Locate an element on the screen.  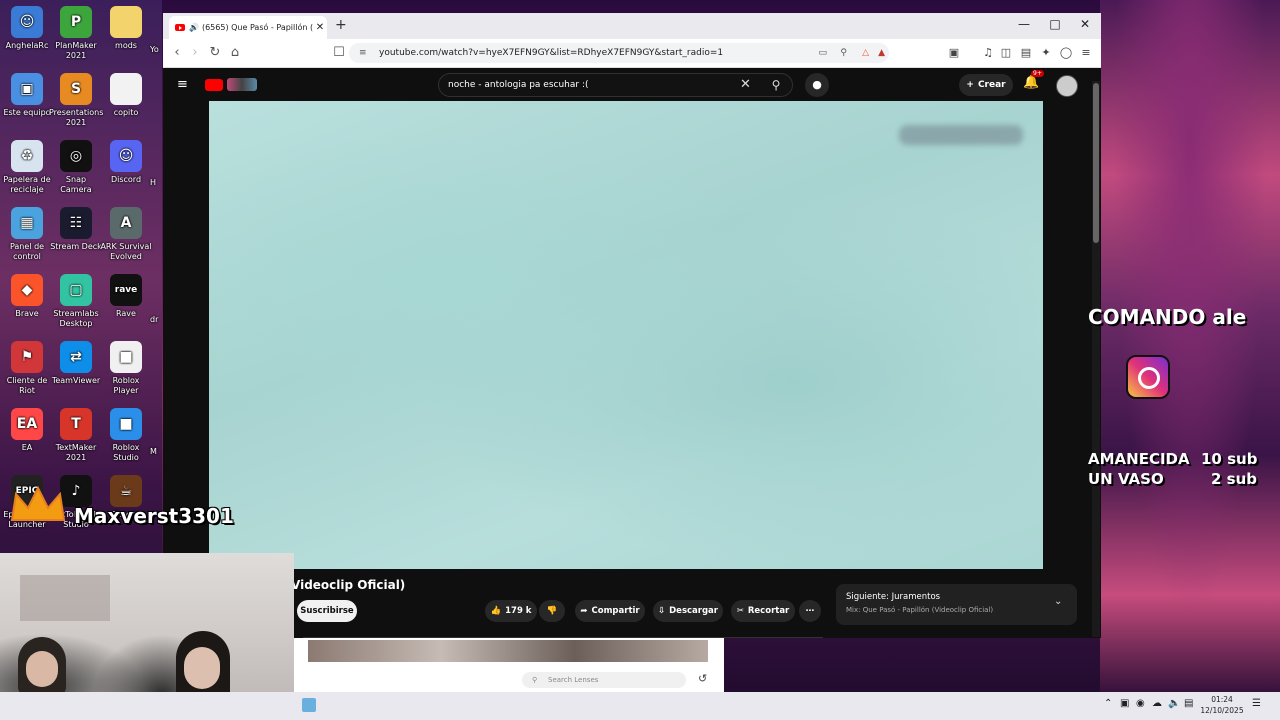
taskbar: ⌃ ▣ ◉ ☁ 🔈 ▤ 01:24 12/10/2025 ☰ is located at coordinates (640, 706).